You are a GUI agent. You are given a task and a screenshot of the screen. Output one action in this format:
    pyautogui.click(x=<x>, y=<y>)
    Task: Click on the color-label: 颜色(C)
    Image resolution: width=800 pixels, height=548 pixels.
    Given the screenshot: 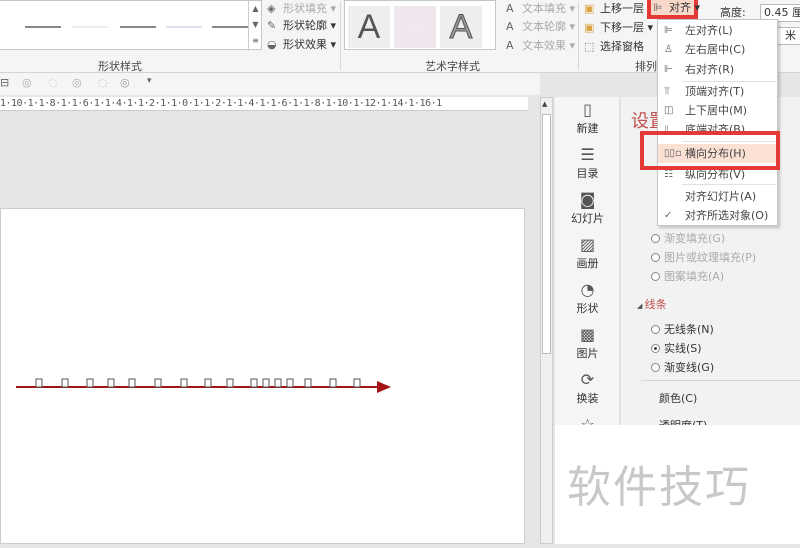 What is the action you would take?
    pyautogui.click(x=678, y=398)
    